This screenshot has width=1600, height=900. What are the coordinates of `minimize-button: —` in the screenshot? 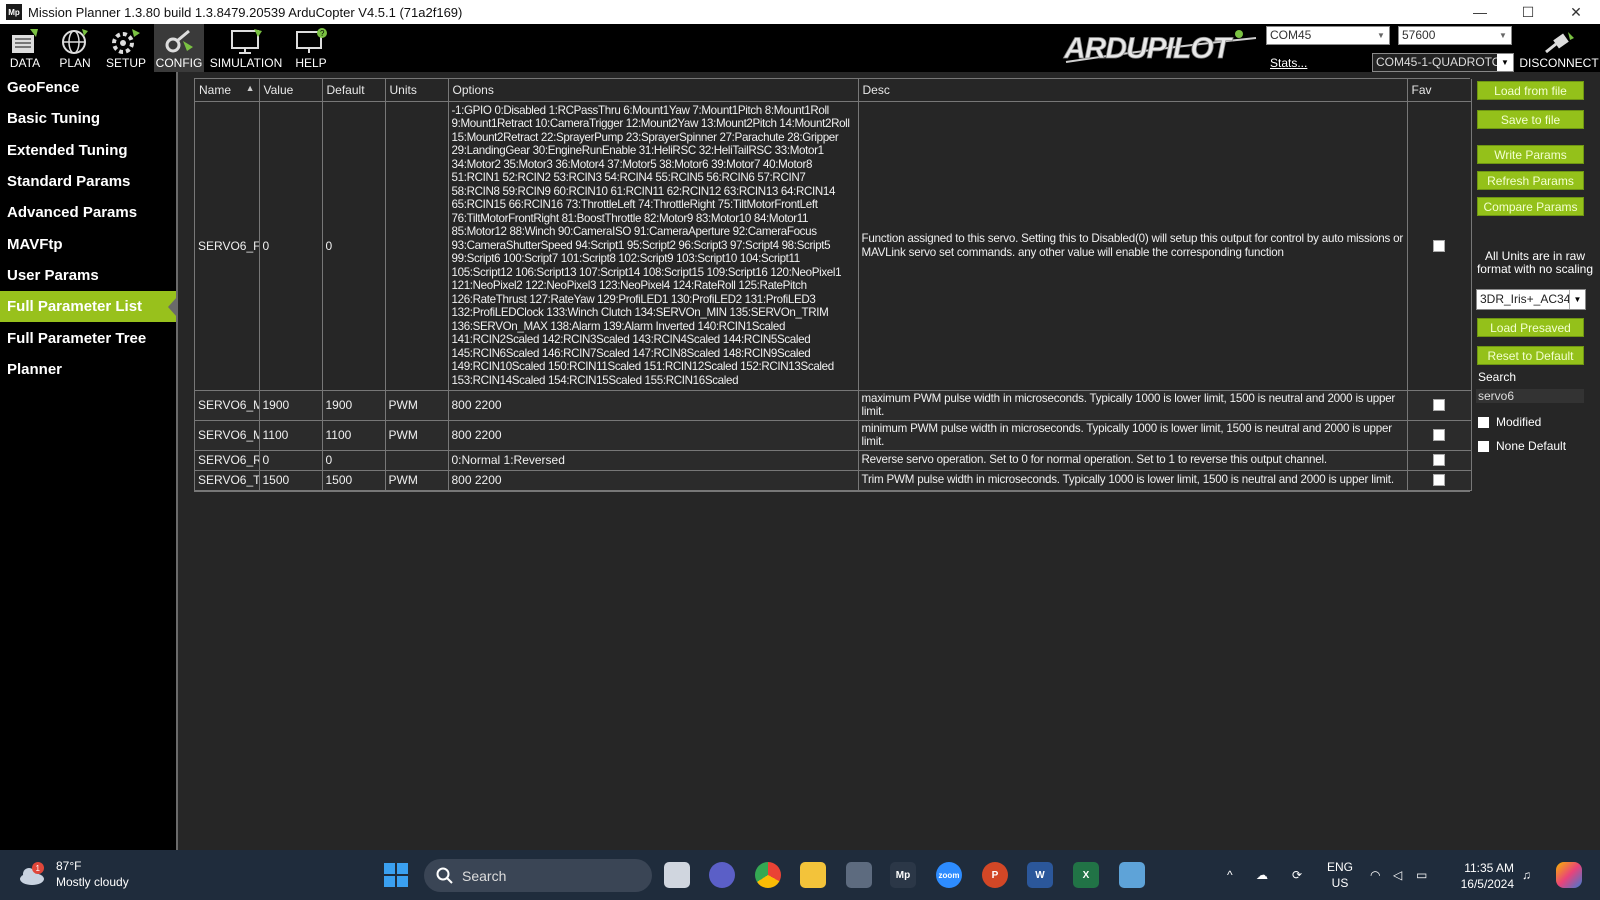 It's located at (1480, 12).